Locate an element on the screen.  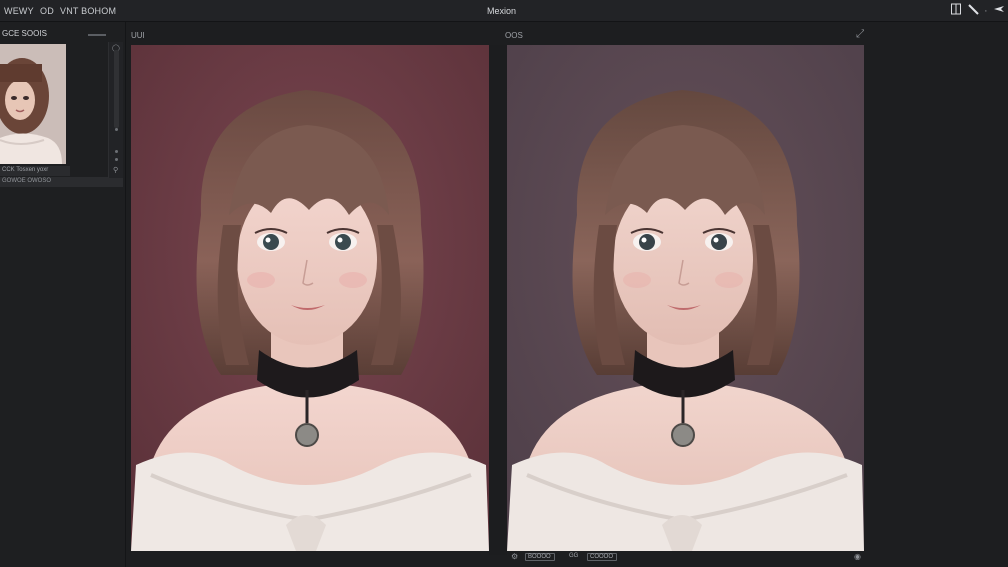
thumbnail-caption-text: CCK Tosxen yoxr is located at coordinates (25, 170).